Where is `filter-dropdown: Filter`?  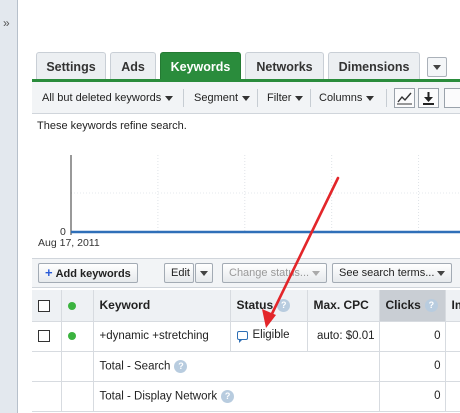
filter-dropdown: Filter is located at coordinates (285, 98).